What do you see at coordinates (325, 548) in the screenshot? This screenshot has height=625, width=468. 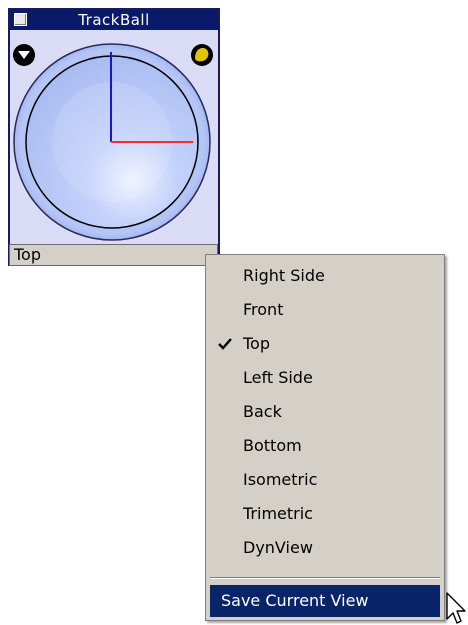 I see `menu-item-dynview: DynView` at bounding box center [325, 548].